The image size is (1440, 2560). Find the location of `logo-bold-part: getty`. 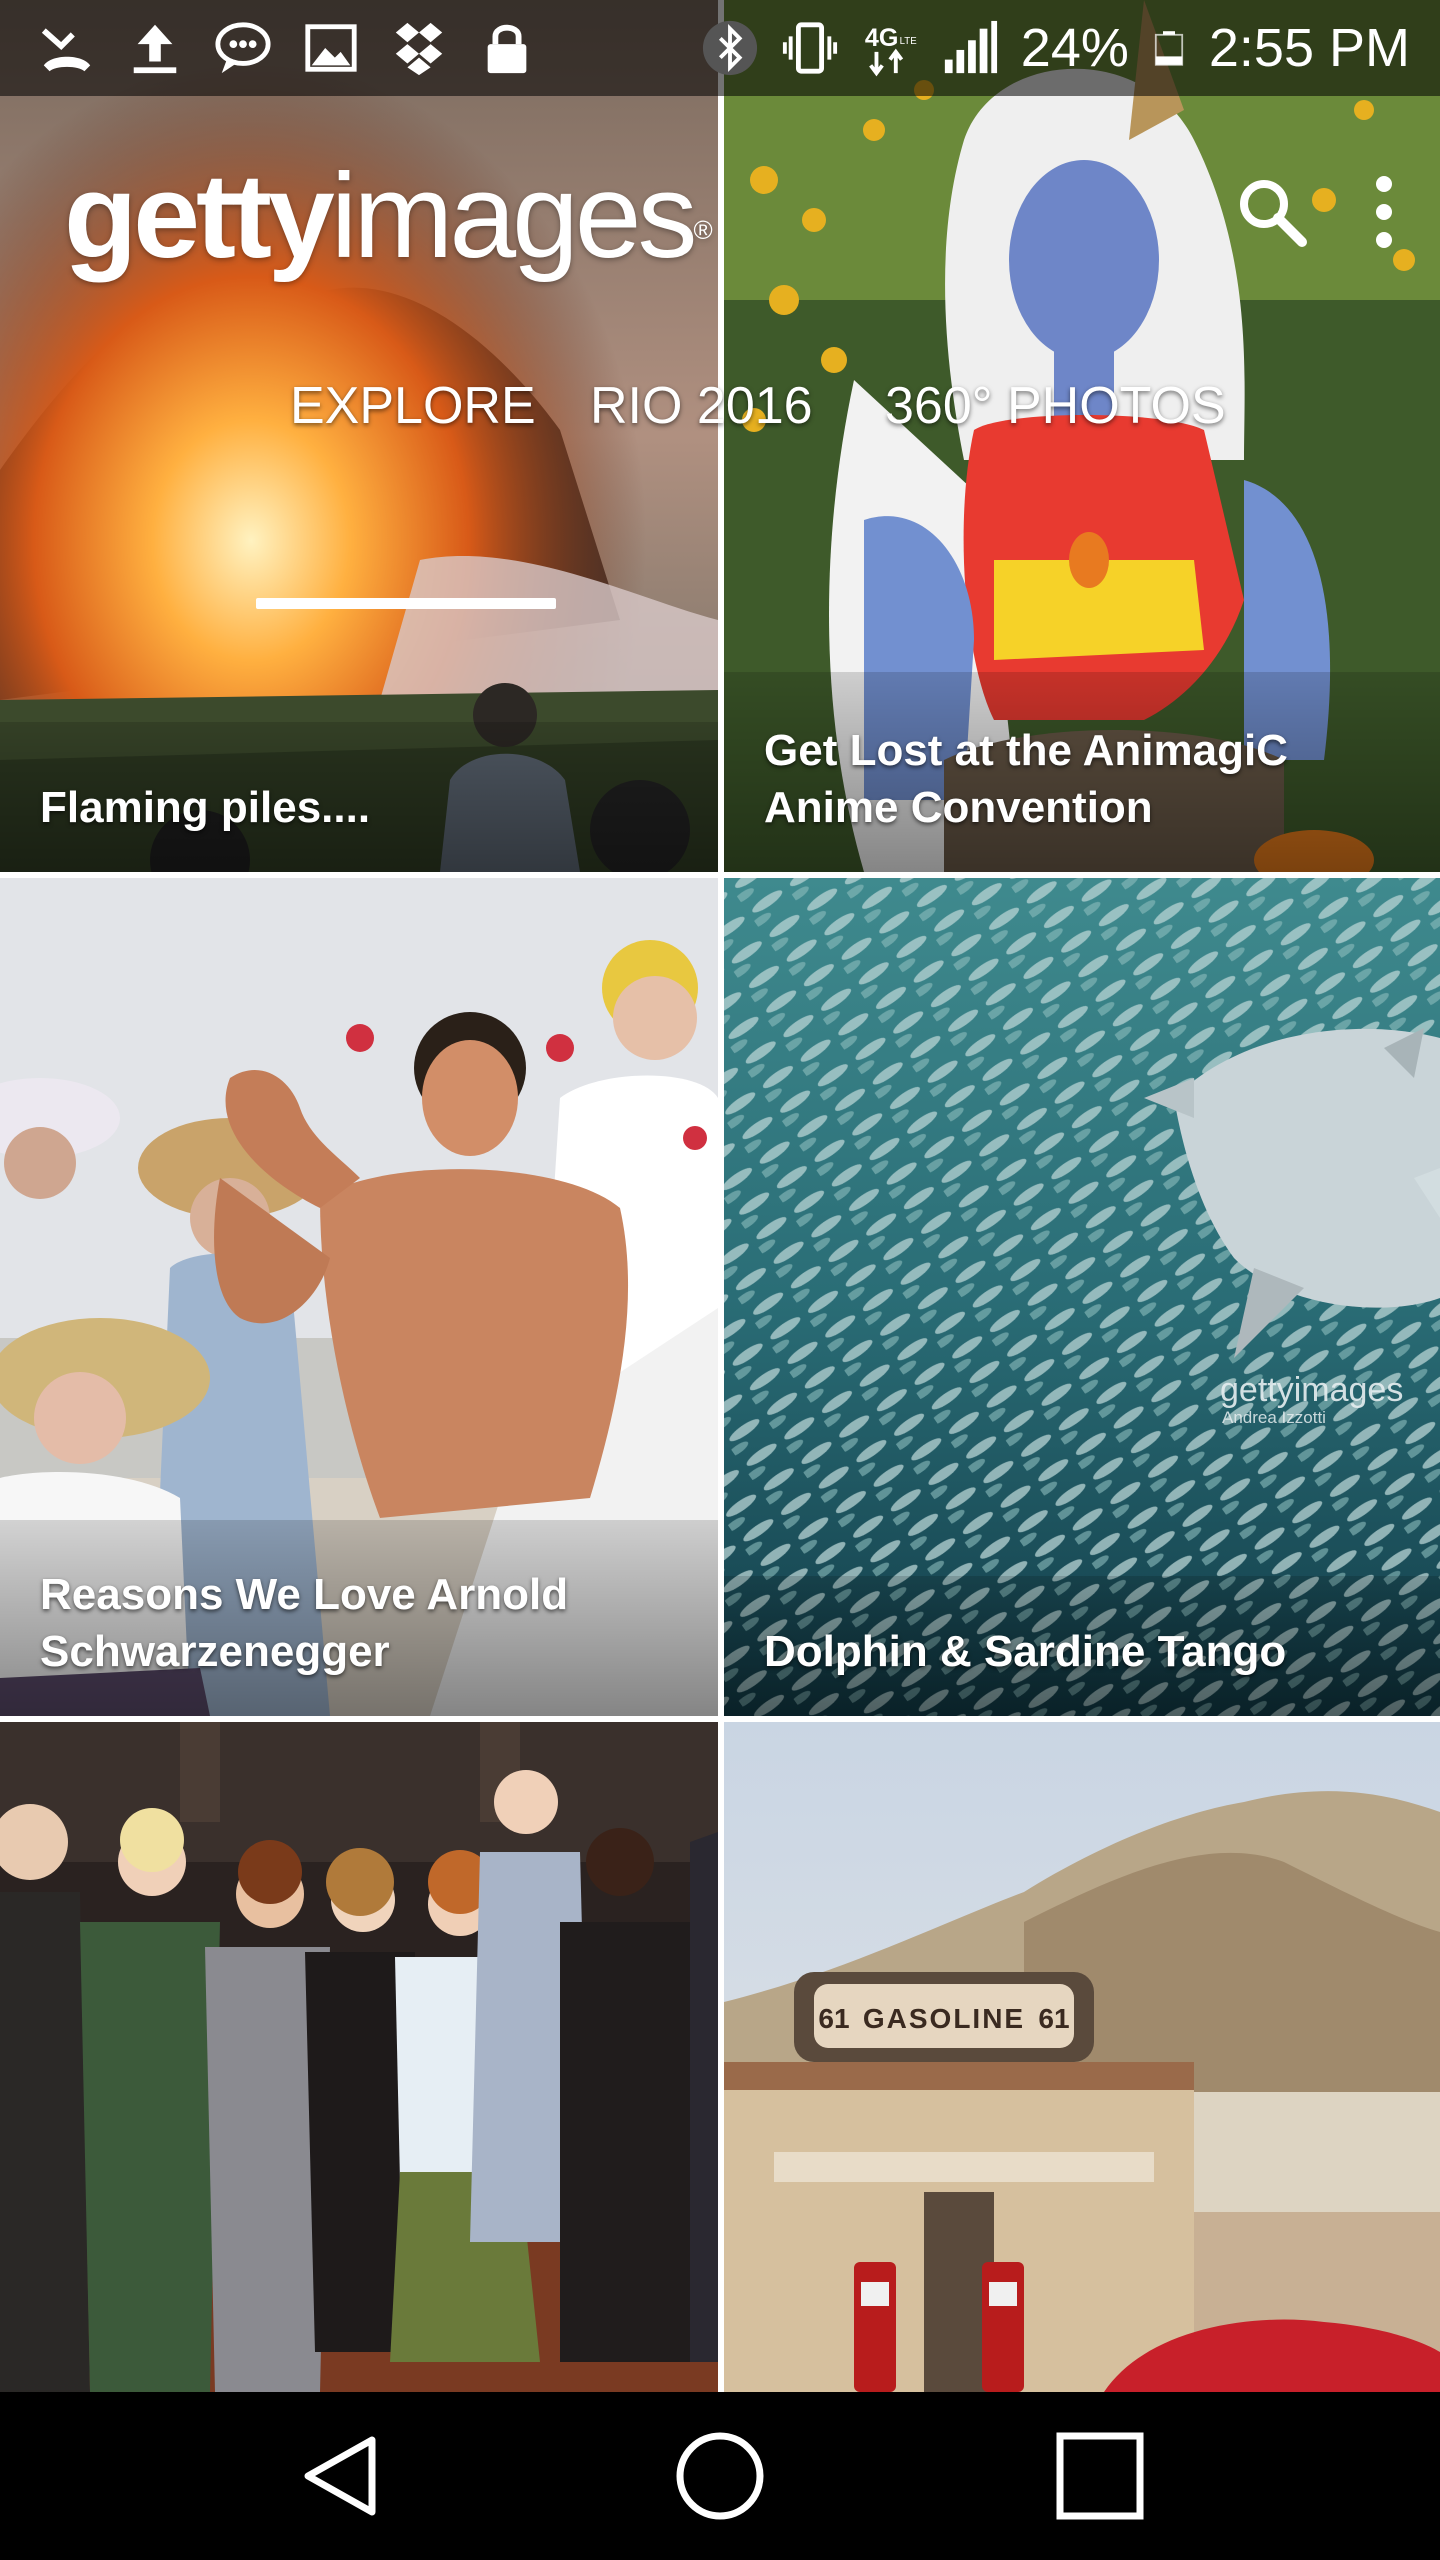

logo-bold-part: getty is located at coordinates (199, 216).